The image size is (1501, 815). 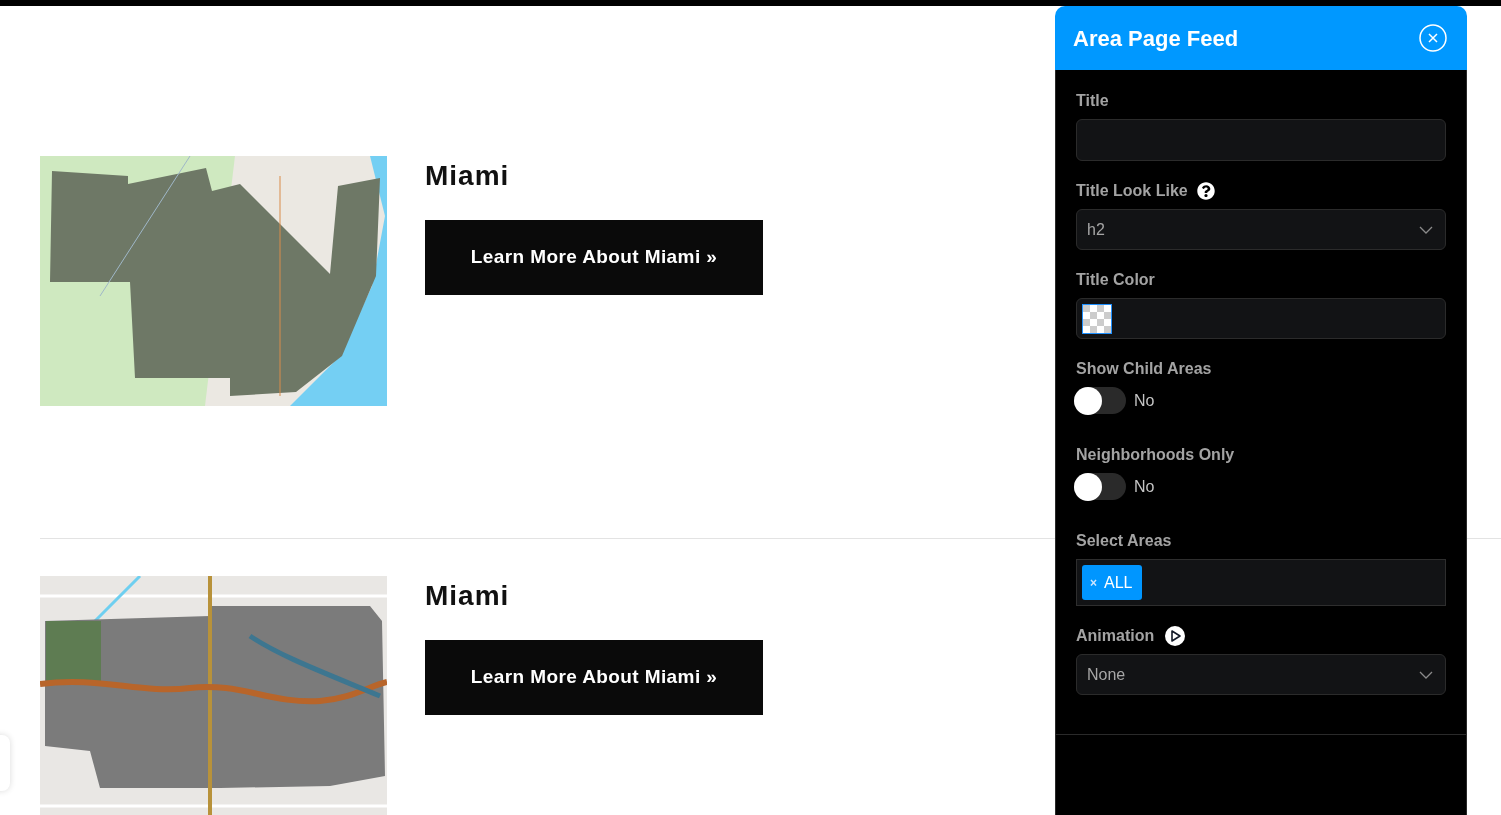 I want to click on field-label: Title Color, so click(x=1115, y=280).